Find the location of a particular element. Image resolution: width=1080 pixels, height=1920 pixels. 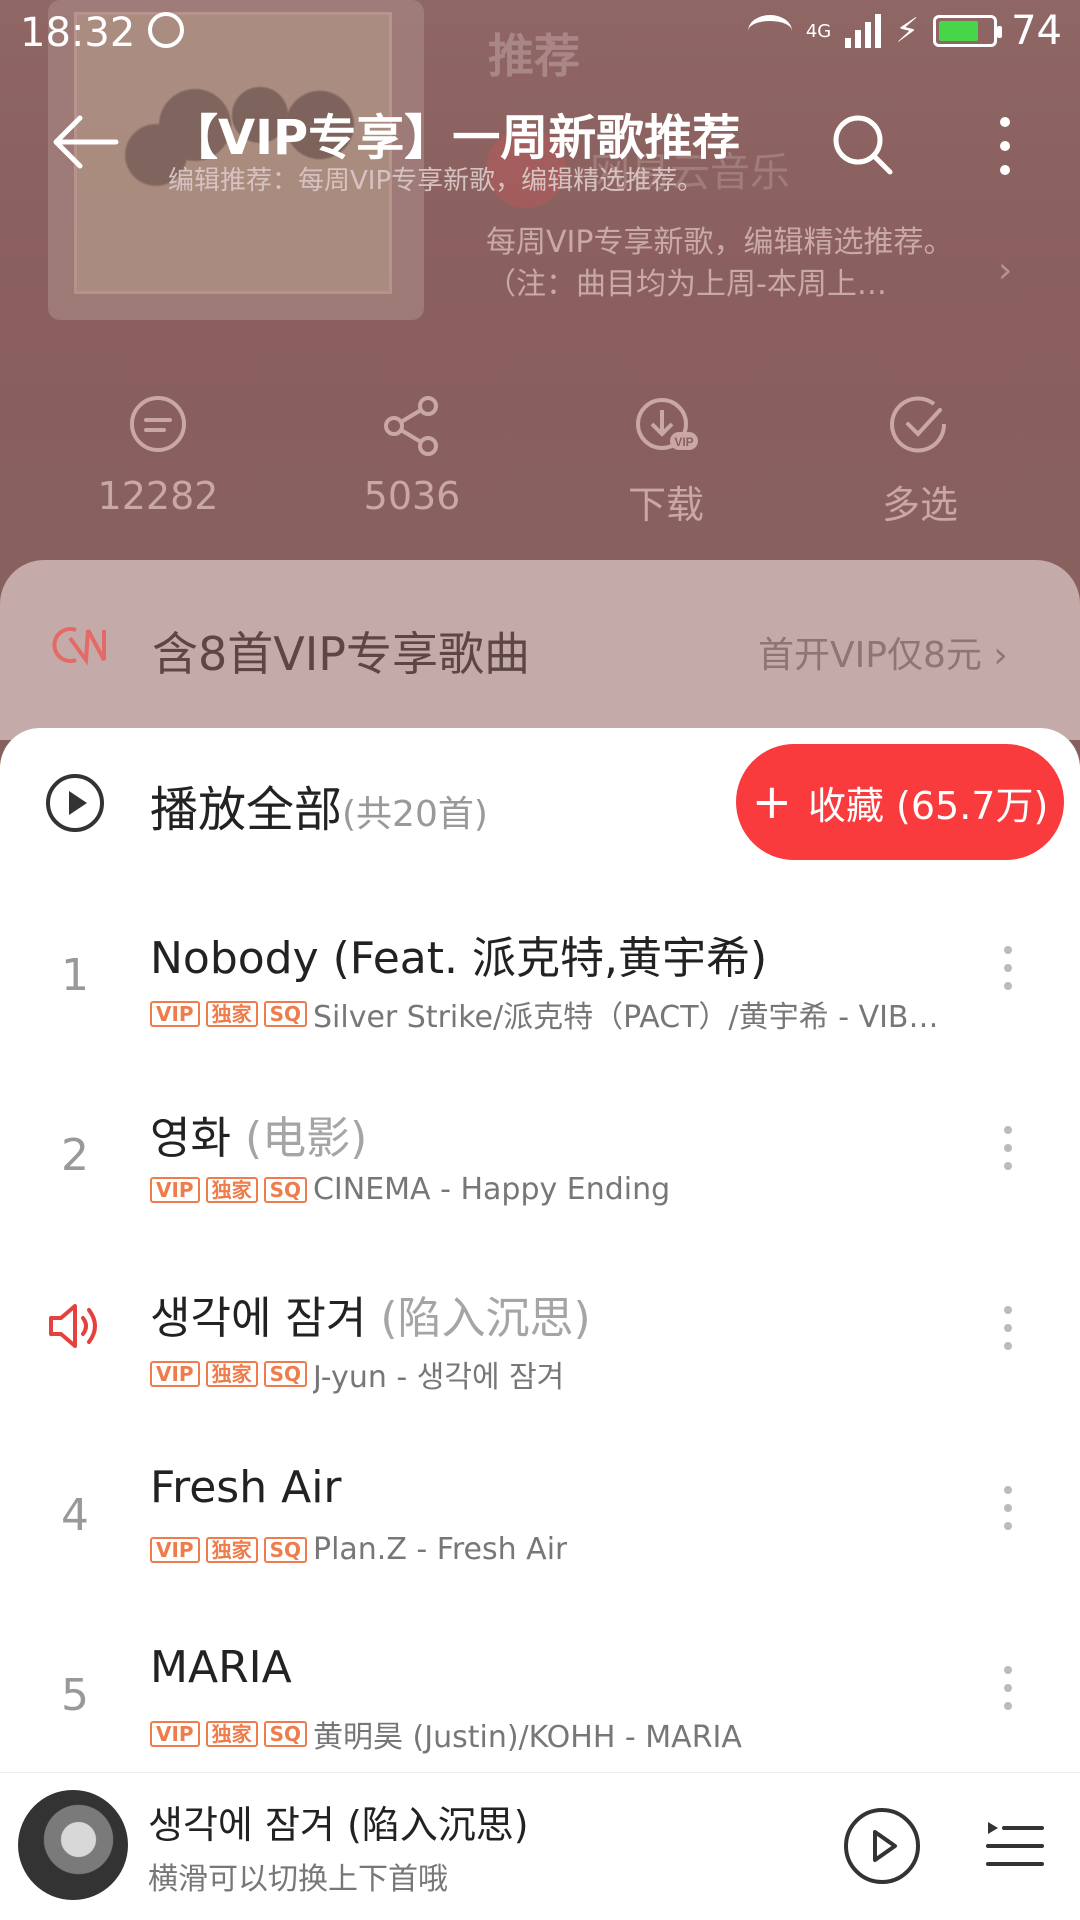

song-index: 2 is located at coordinates (75, 1155).